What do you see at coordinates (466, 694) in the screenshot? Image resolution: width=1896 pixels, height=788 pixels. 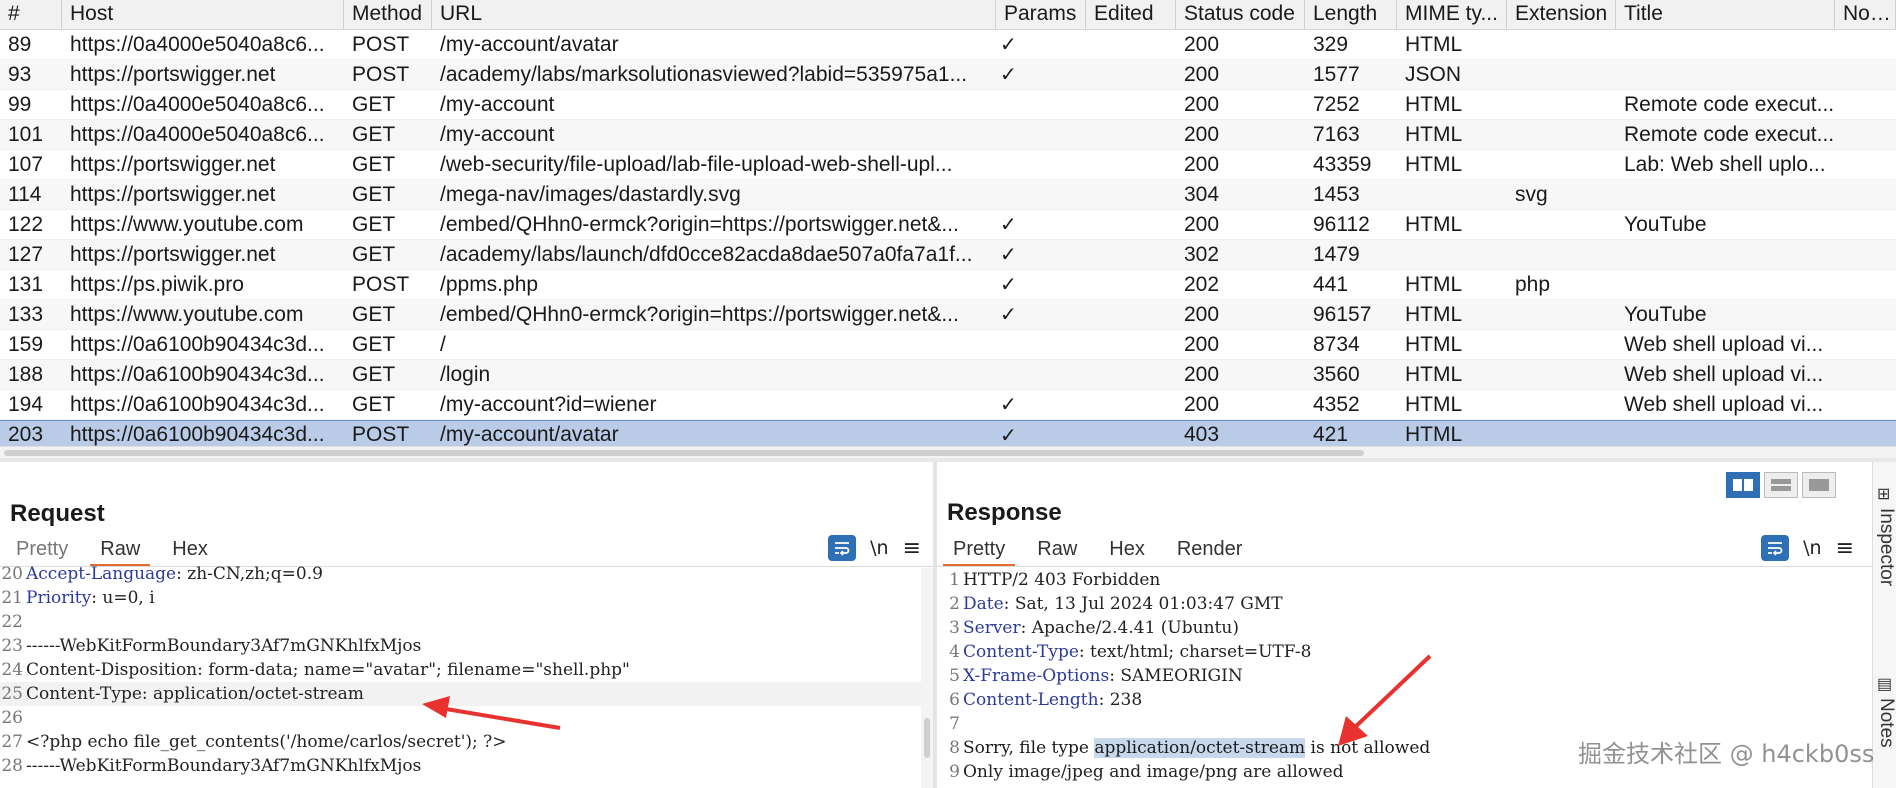 I see `code-line: 25 Content-Type: application/octet-stream` at bounding box center [466, 694].